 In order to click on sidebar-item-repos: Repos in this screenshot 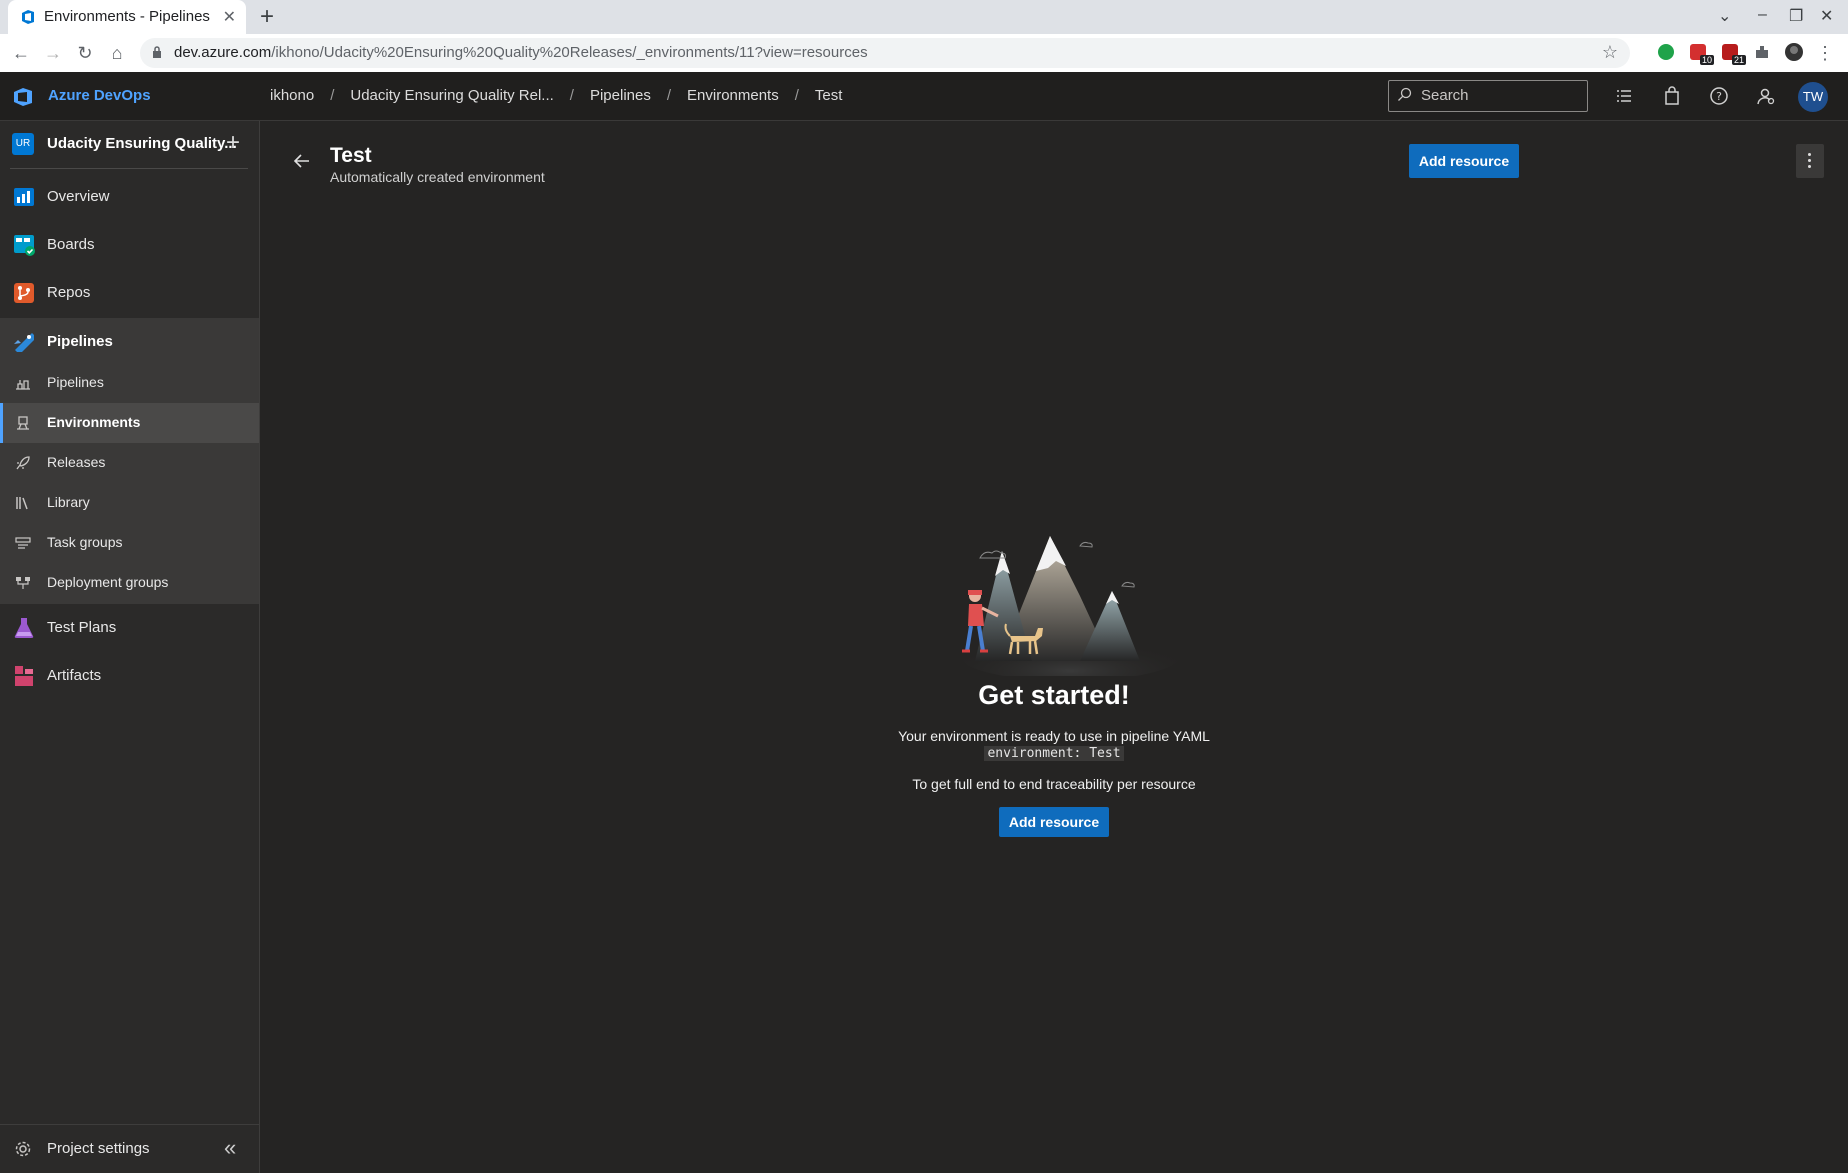, I will do `click(129, 293)`.